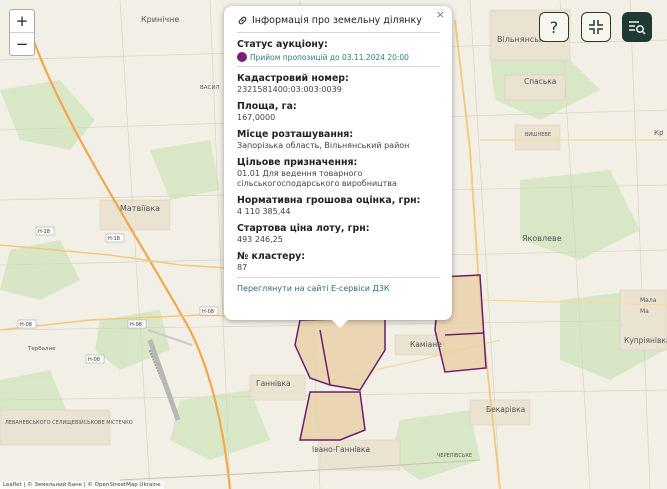 The width and height of the screenshot is (667, 489). Describe the element at coordinates (329, 57) in the screenshot. I see `status-value: Прийом пропозицій до 03.11.2024 20:00` at that location.